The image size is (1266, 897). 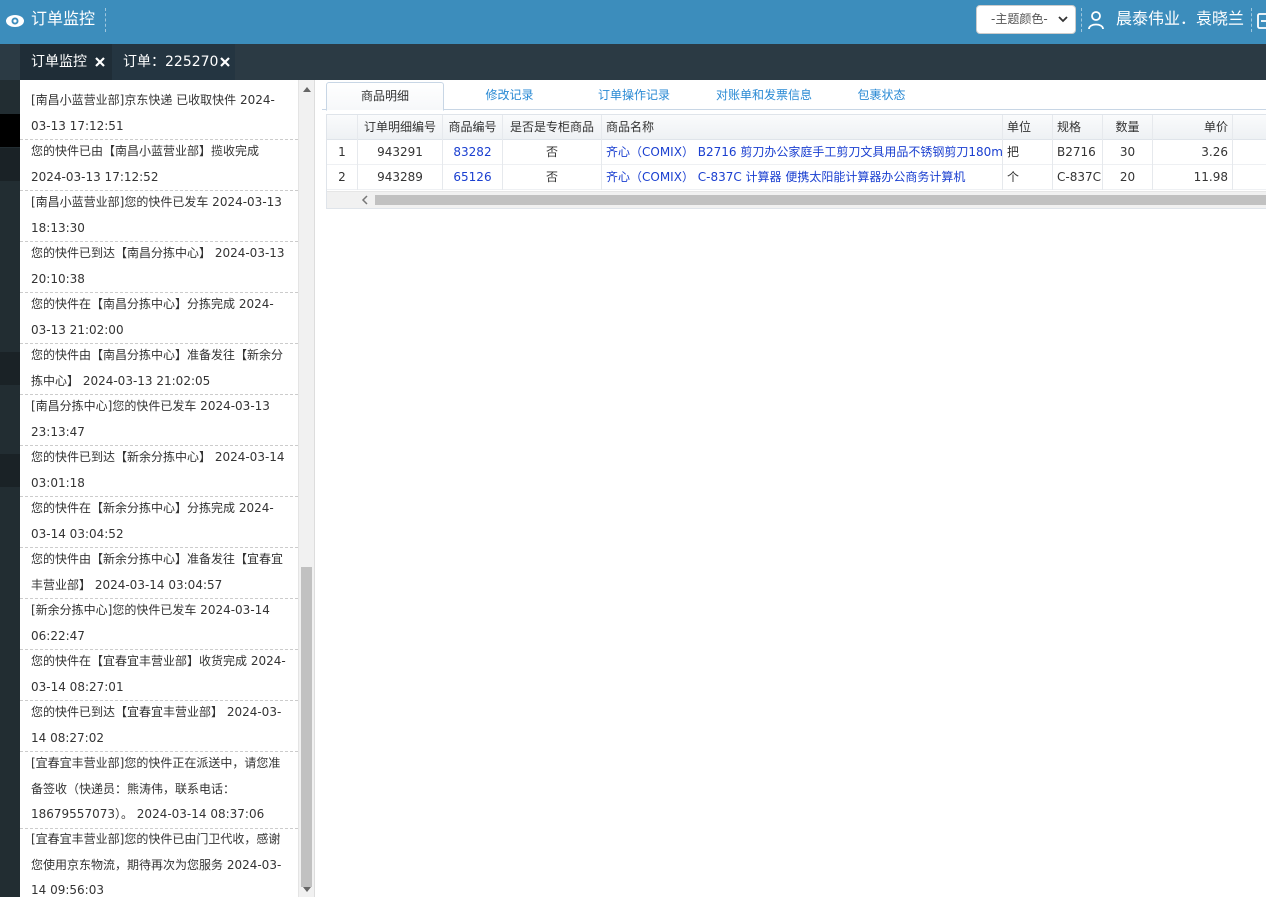 I want to click on list-item: 您的快件已到达【南昌分拣中心】 2024-03-13 20:10:38, so click(x=159, y=267).